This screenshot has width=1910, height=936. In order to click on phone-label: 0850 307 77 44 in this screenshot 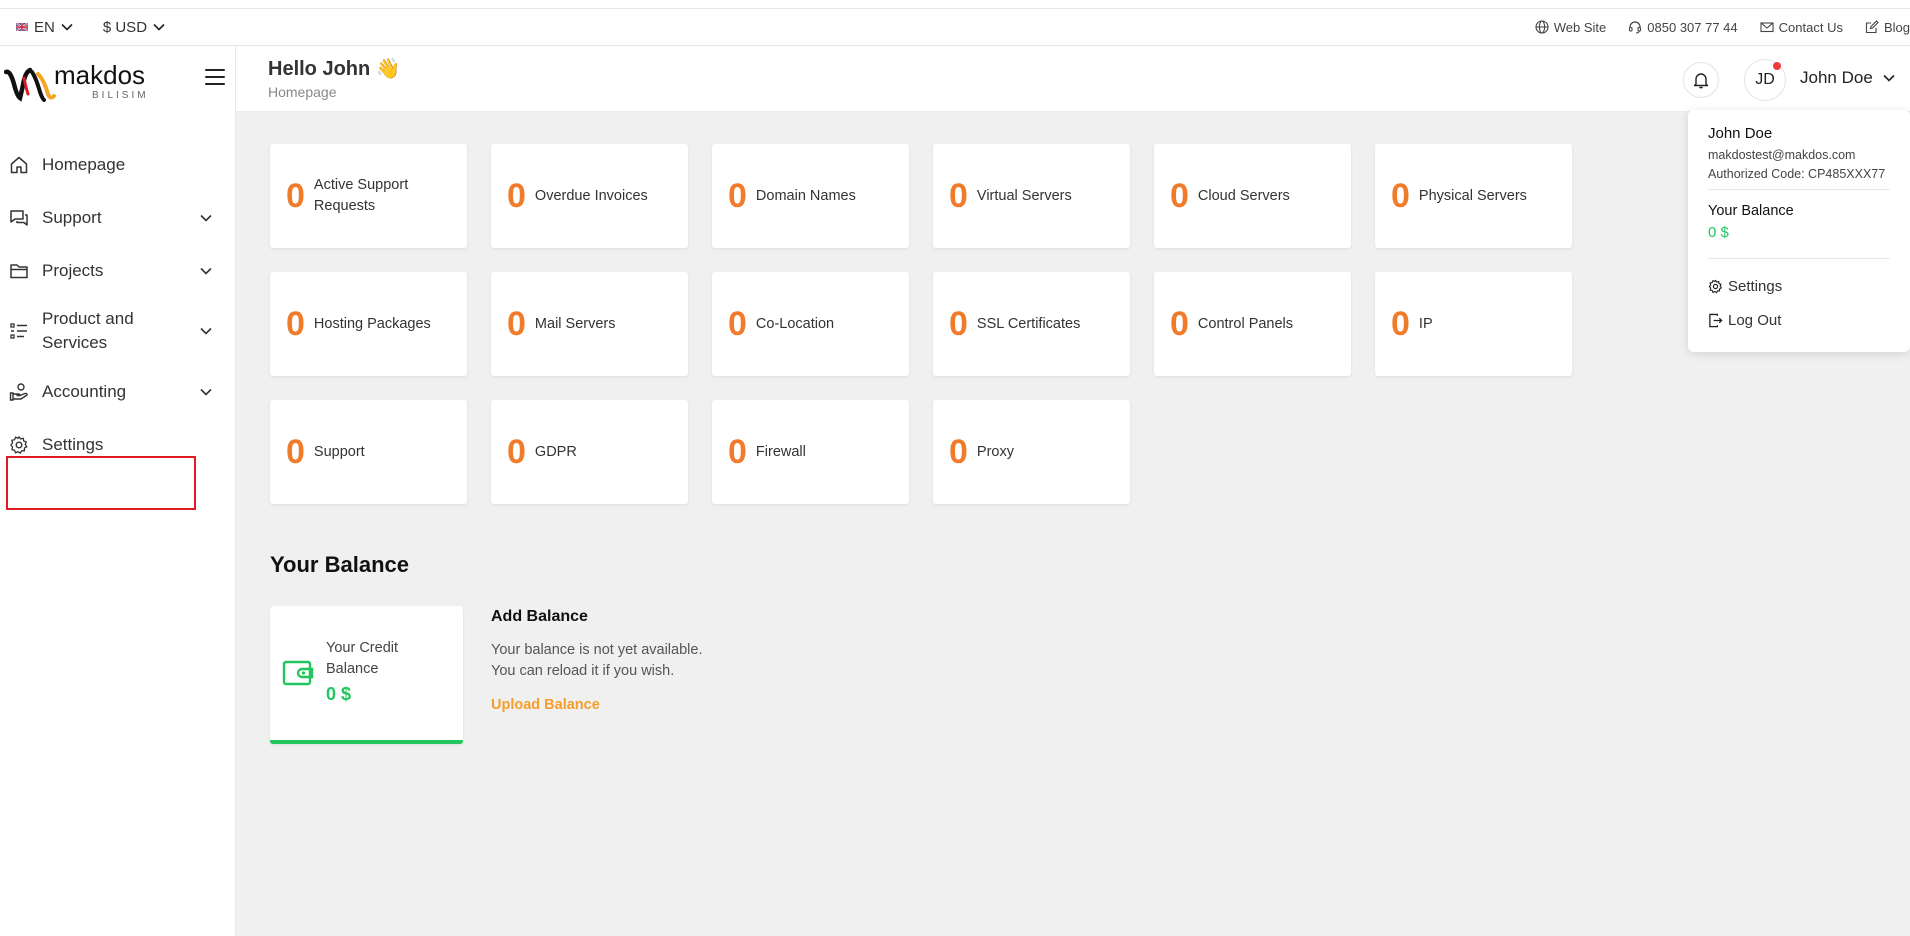, I will do `click(1692, 27)`.